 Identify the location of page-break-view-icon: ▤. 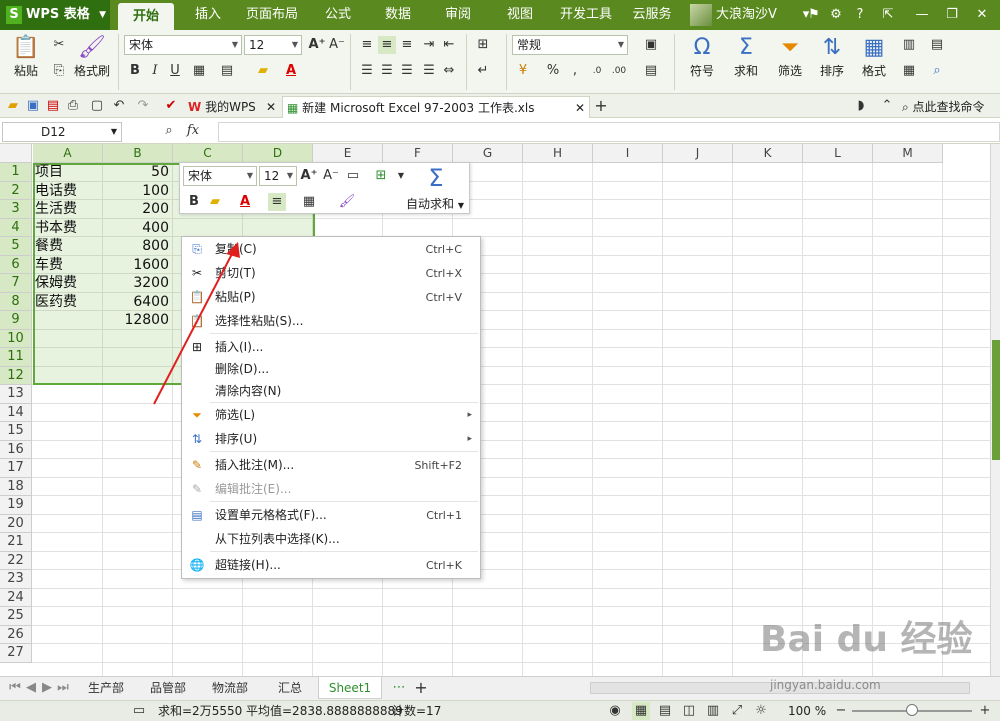
(665, 711).